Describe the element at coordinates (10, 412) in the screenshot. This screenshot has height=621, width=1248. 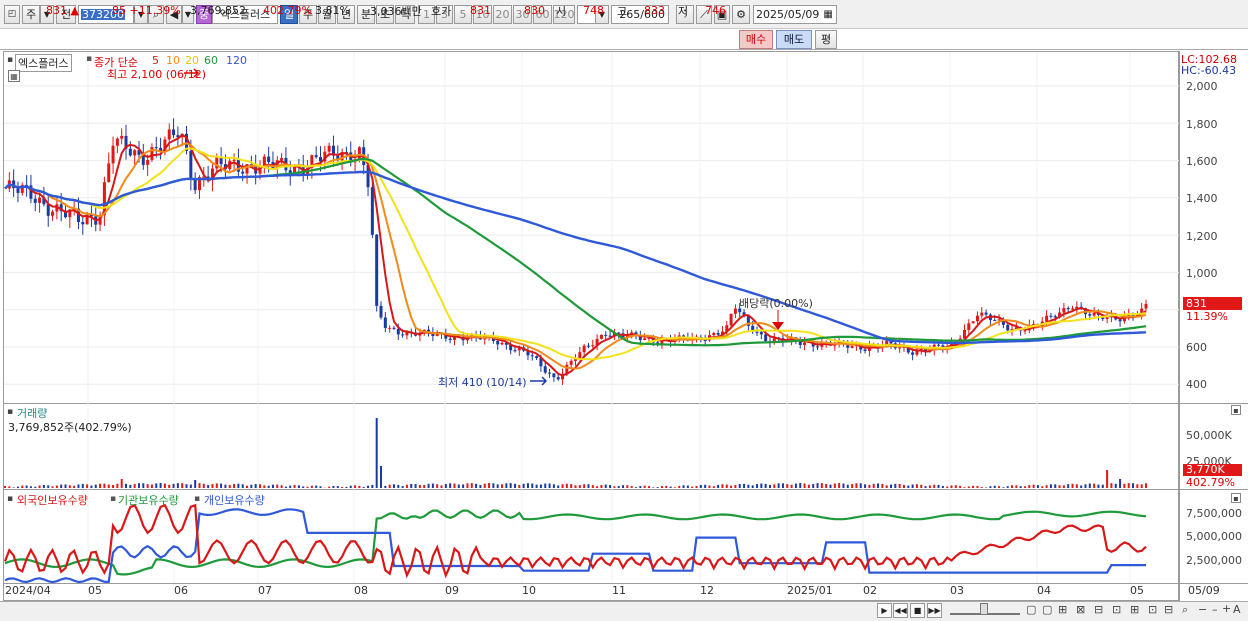
I see `volume-panel-icon: ▪` at that location.